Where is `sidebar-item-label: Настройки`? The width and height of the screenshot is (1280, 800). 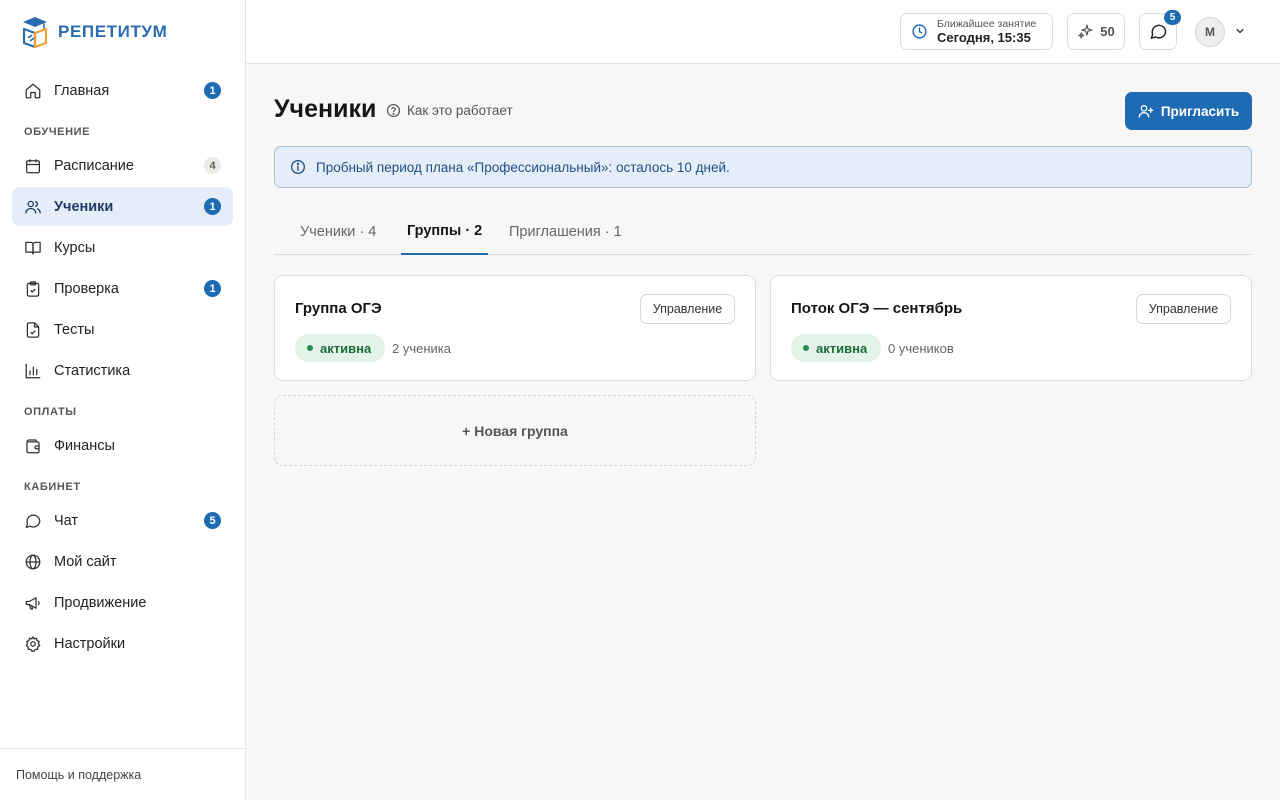
sidebar-item-label: Настройки is located at coordinates (90, 643).